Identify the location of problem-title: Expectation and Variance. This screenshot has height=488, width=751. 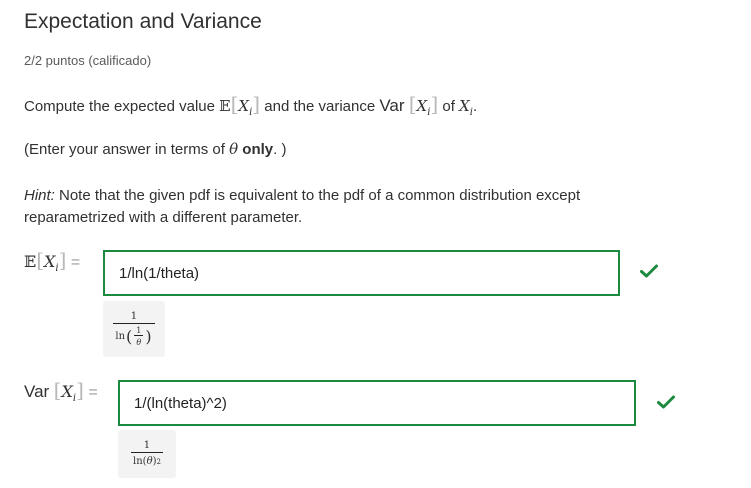
(143, 21).